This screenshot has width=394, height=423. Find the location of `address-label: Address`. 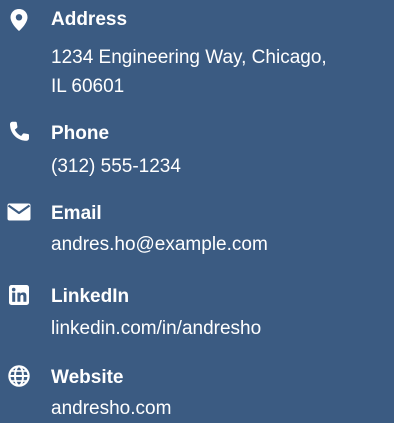

address-label: Address is located at coordinates (89, 19).